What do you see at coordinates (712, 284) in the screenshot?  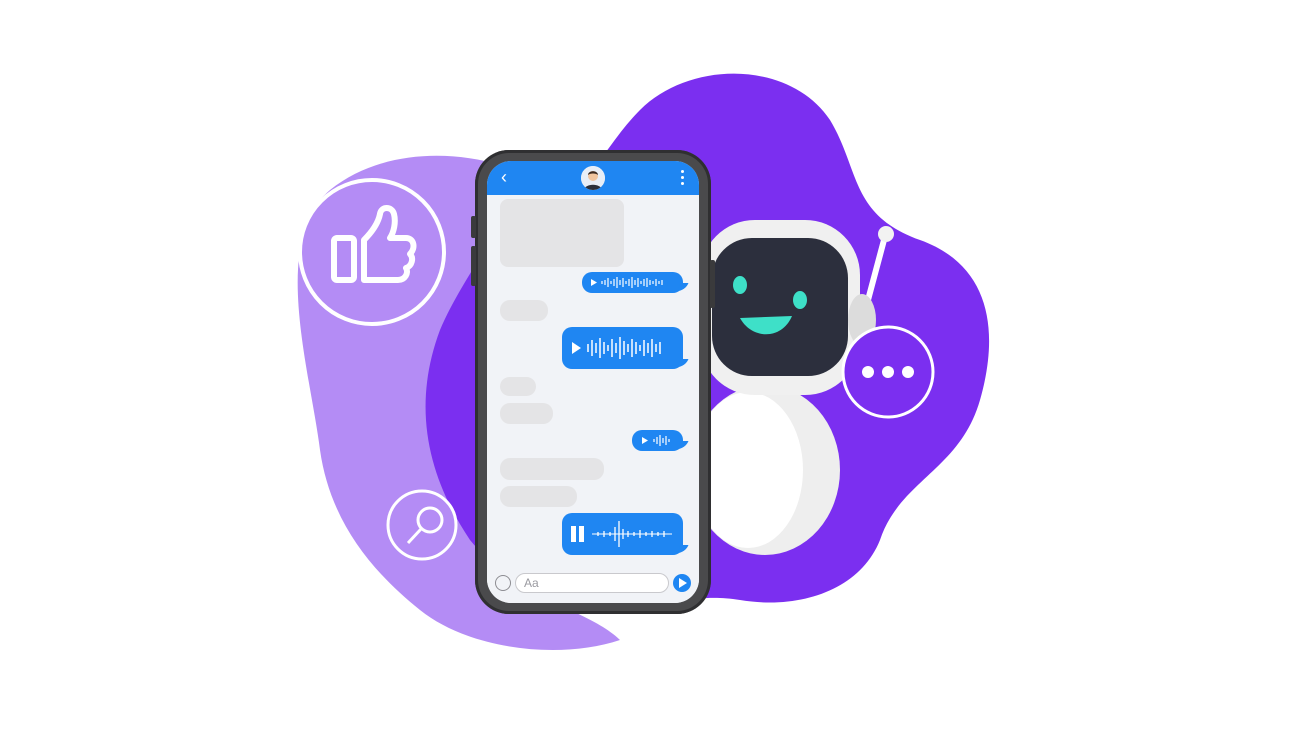 I see `power-button` at bounding box center [712, 284].